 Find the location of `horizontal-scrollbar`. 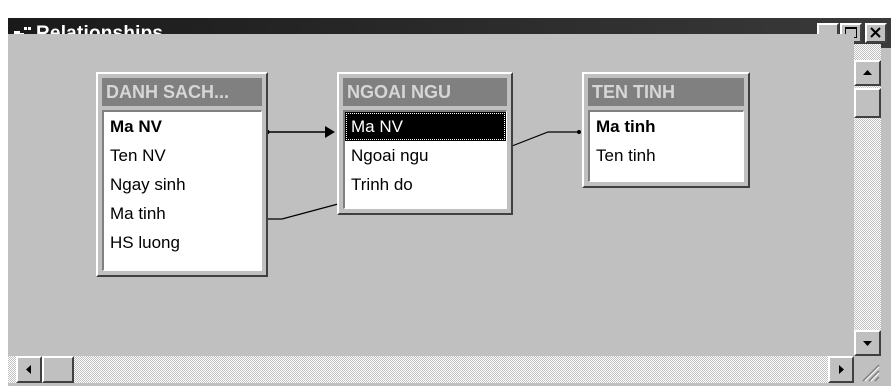

horizontal-scrollbar is located at coordinates (431, 369).